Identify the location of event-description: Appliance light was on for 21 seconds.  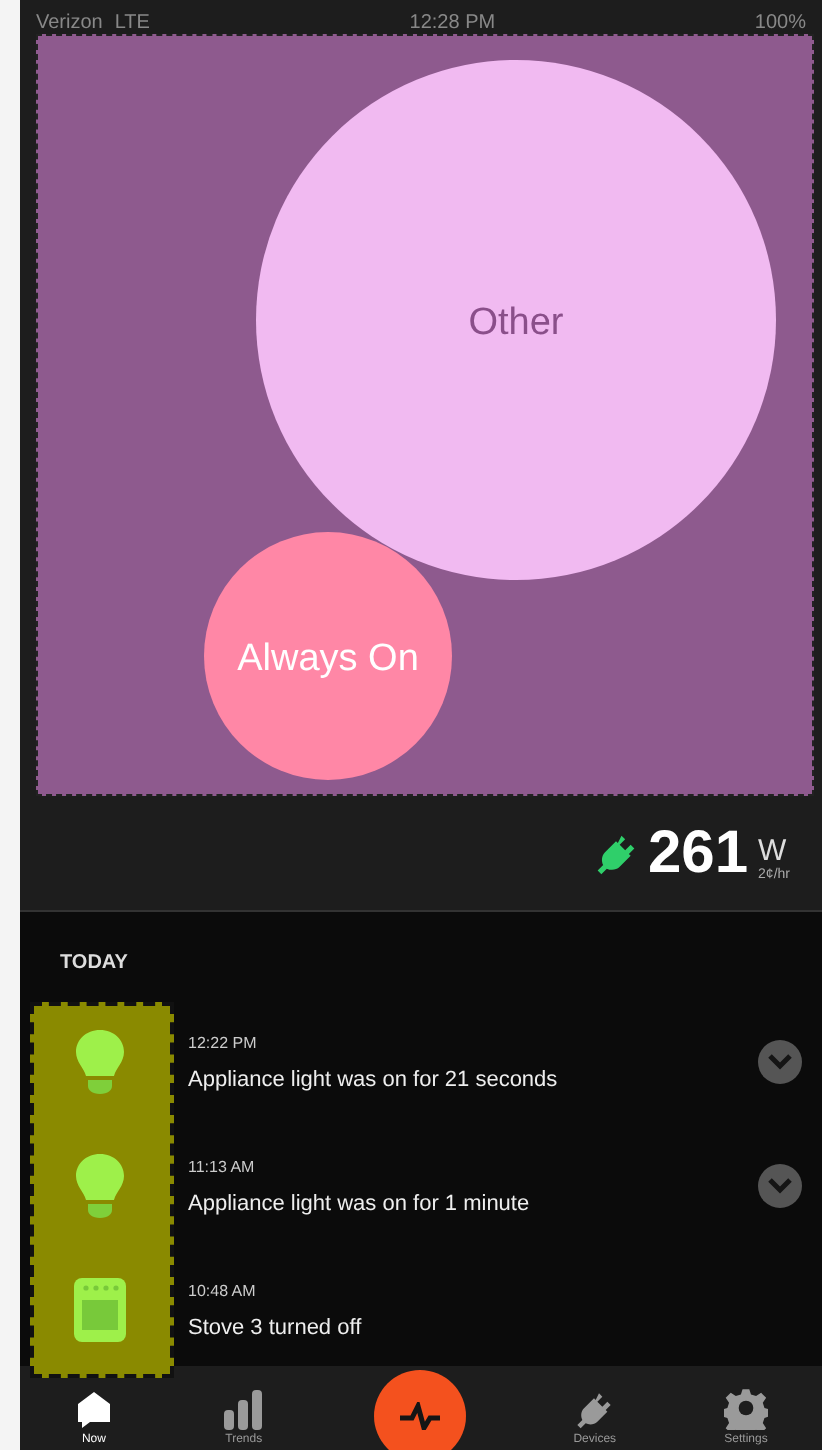
(374, 1079).